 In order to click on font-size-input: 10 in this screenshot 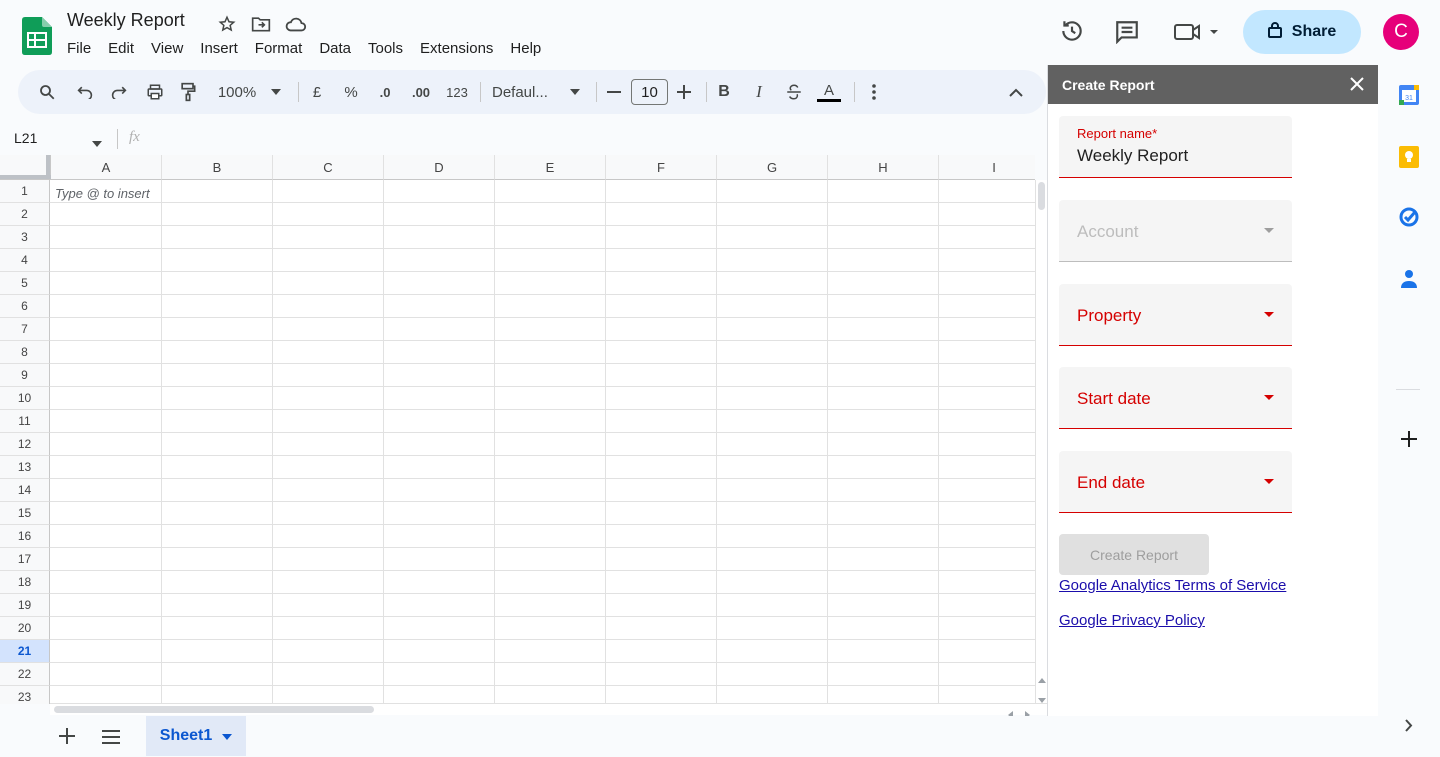, I will do `click(649, 92)`.